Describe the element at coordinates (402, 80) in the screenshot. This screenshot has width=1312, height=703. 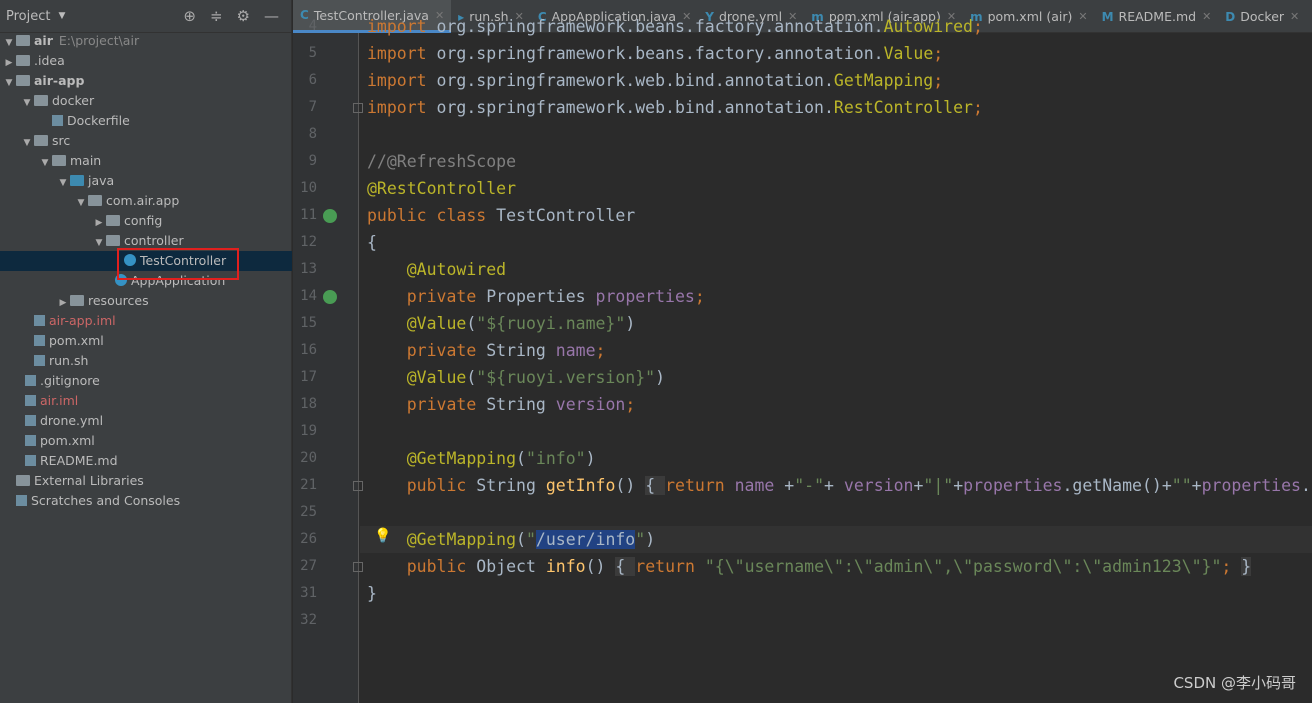
I see `code-token: import` at that location.